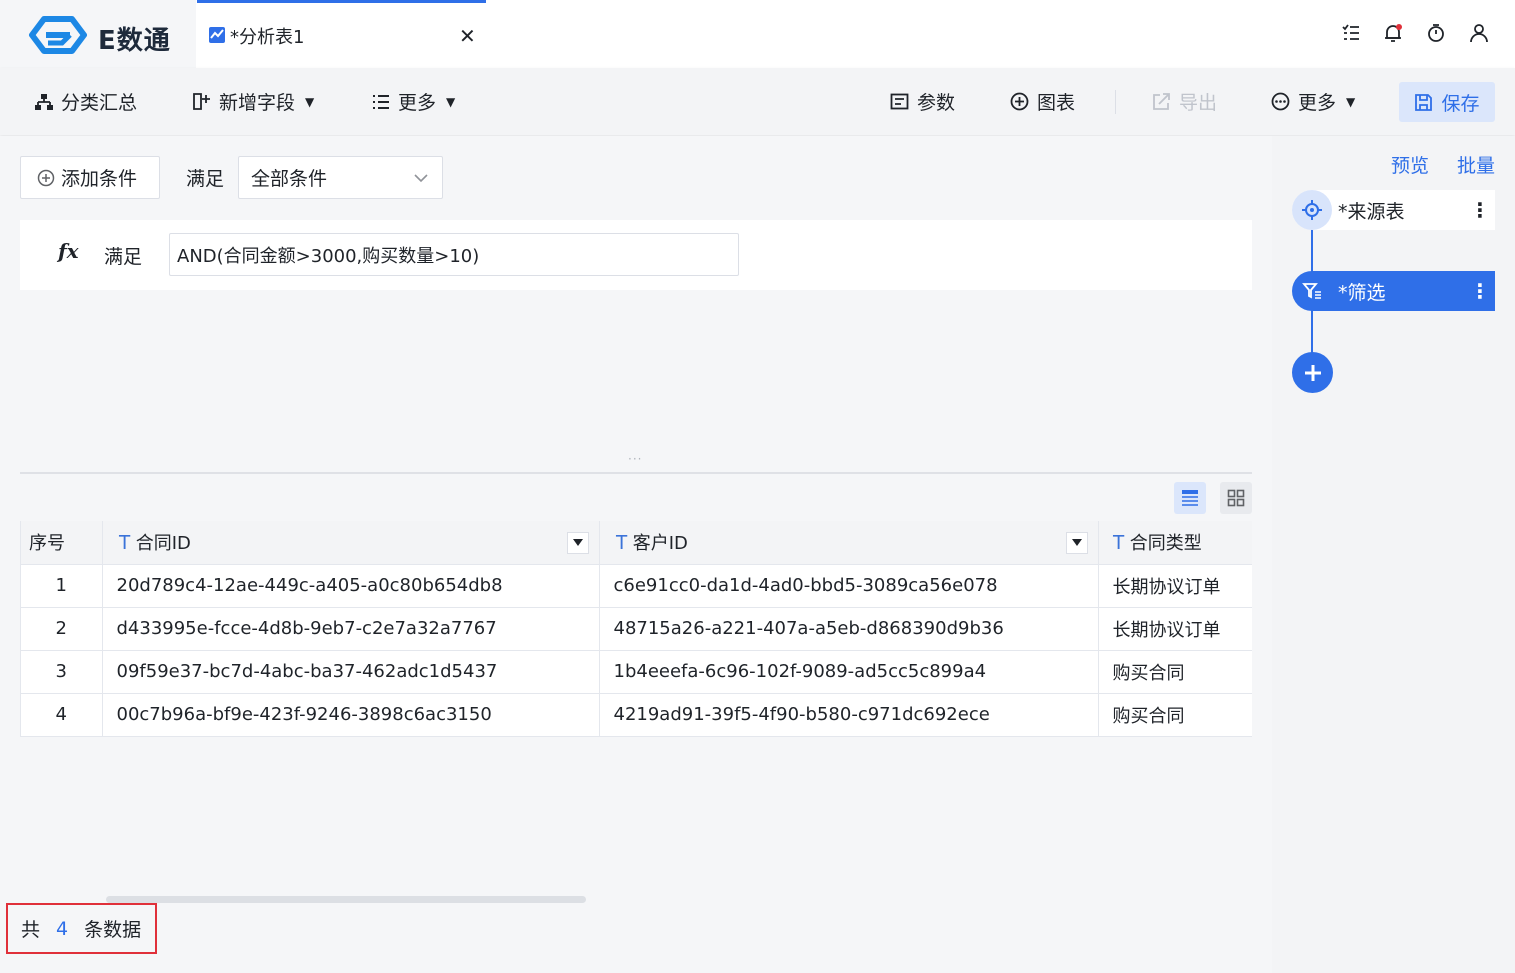 This screenshot has height=973, width=1515. Describe the element at coordinates (123, 257) in the screenshot. I see `formula-satisfy-label: 满足` at that location.